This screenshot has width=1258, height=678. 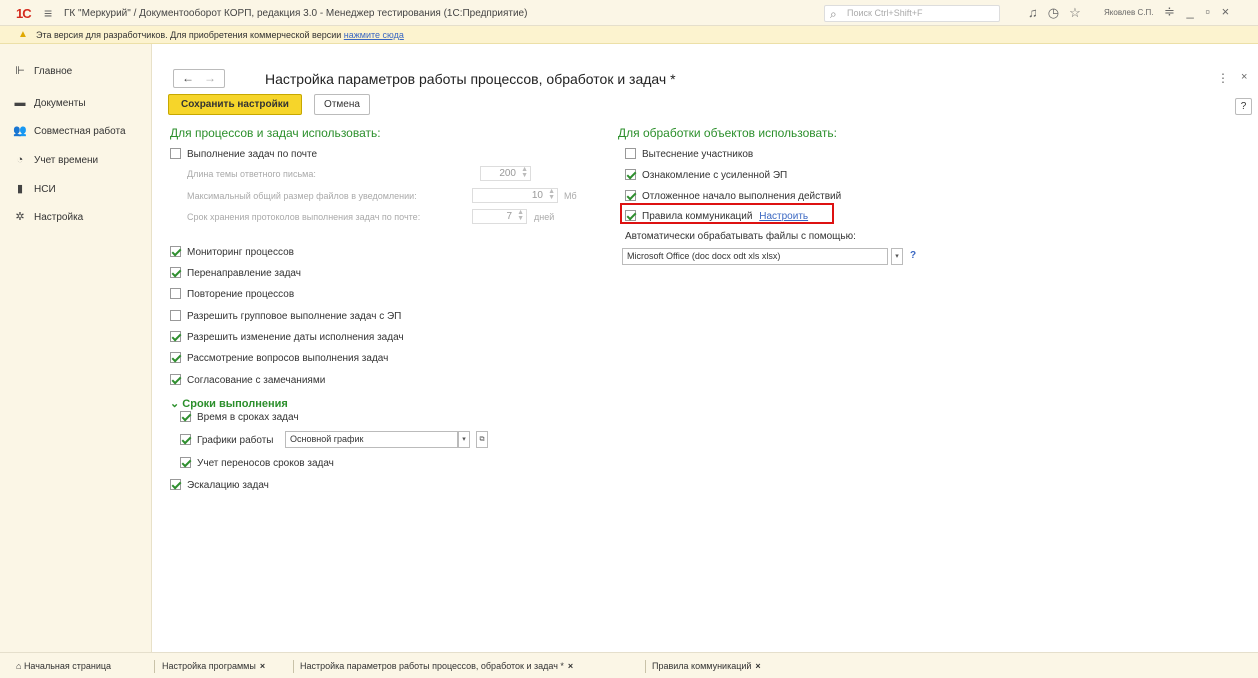 What do you see at coordinates (235, 274) in the screenshot?
I see `option-task-redirect: Перенаправление задач` at bounding box center [235, 274].